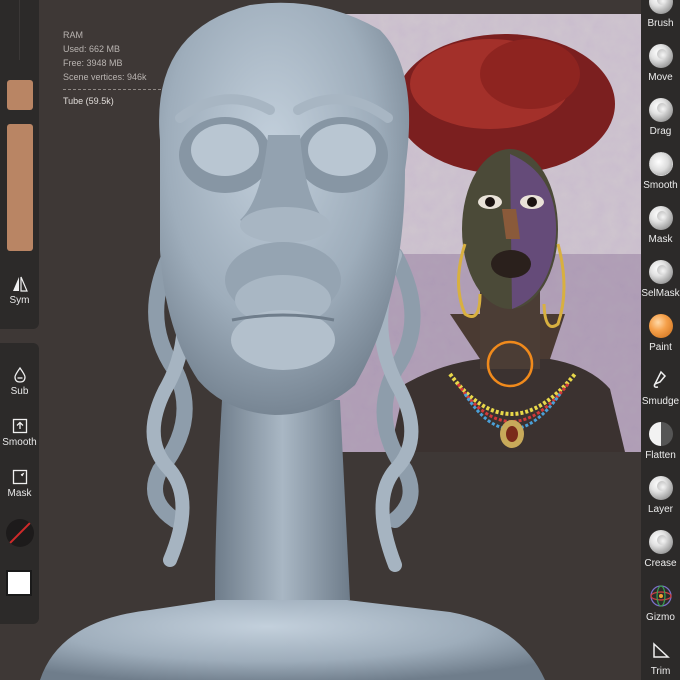  What do you see at coordinates (19, 442) in the screenshot?
I see `smooth-label: Smooth` at bounding box center [19, 442].